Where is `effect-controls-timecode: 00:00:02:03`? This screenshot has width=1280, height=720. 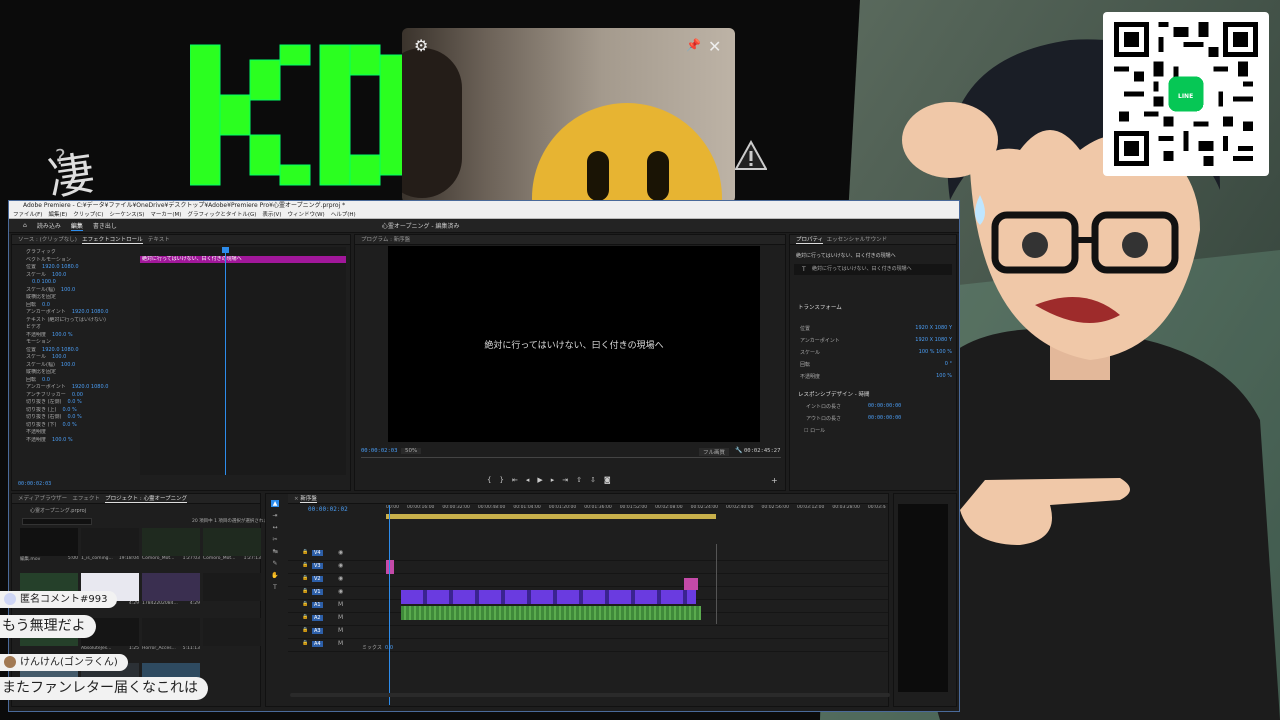
effect-controls-timecode: 00:00:02:03 is located at coordinates (34, 484).